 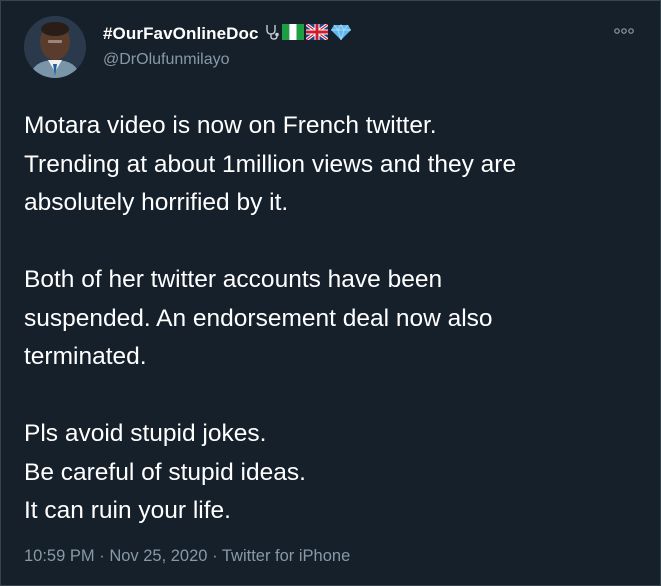 What do you see at coordinates (341, 34) in the screenshot?
I see `gem-icon` at bounding box center [341, 34].